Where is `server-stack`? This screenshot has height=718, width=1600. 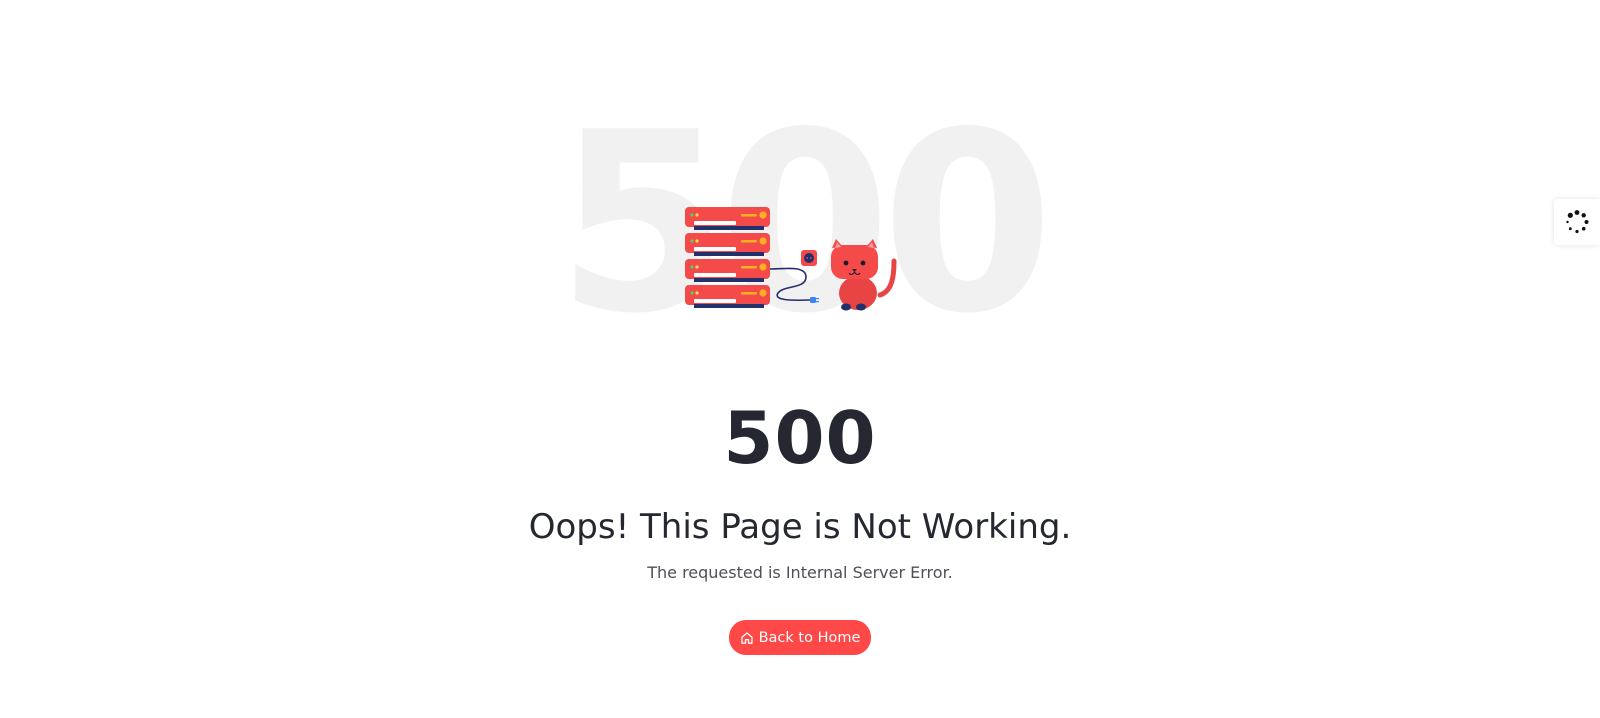 server-stack is located at coordinates (727, 257).